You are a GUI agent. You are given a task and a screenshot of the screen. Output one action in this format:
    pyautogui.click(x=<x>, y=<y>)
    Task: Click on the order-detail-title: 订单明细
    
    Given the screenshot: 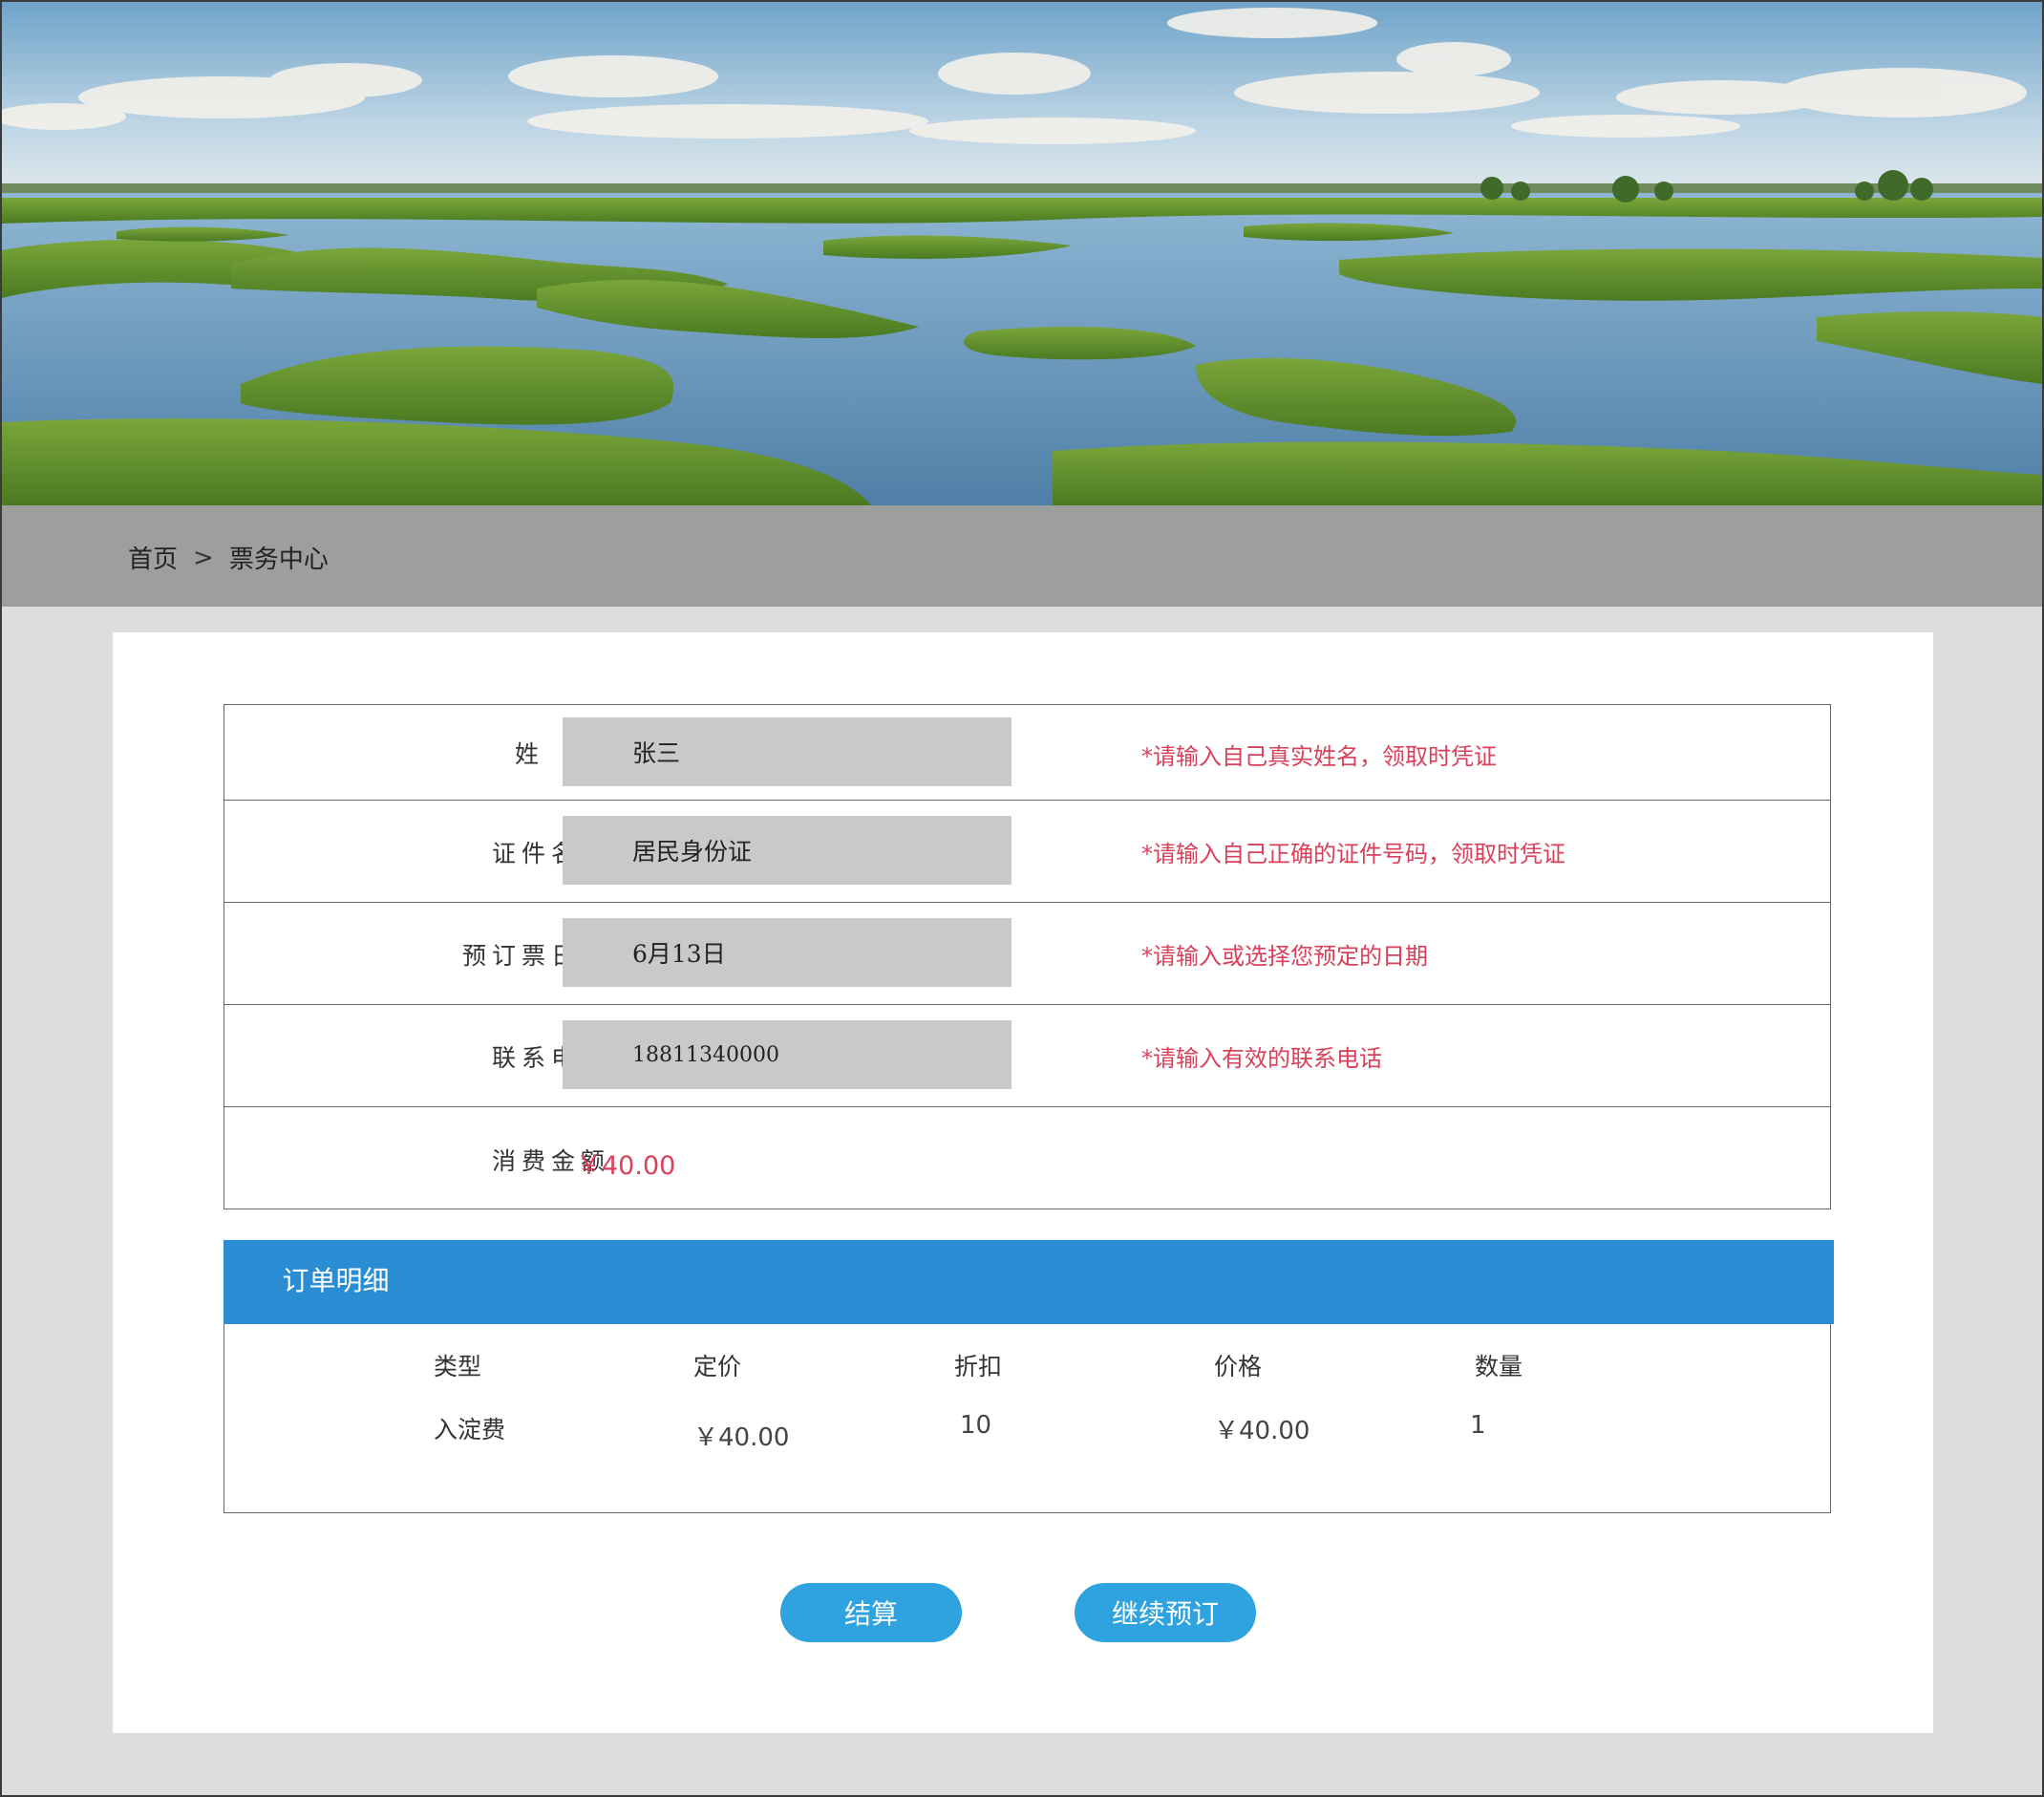 What is the action you would take?
    pyautogui.click(x=1029, y=1281)
    